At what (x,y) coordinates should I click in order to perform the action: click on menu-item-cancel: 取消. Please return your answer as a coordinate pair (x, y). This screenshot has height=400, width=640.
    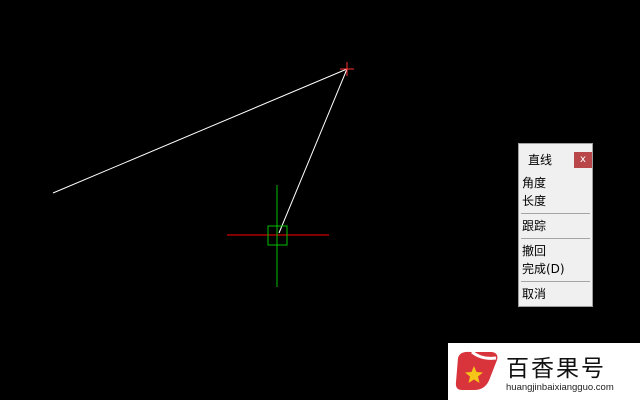
    Looking at the image, I should click on (555, 294).